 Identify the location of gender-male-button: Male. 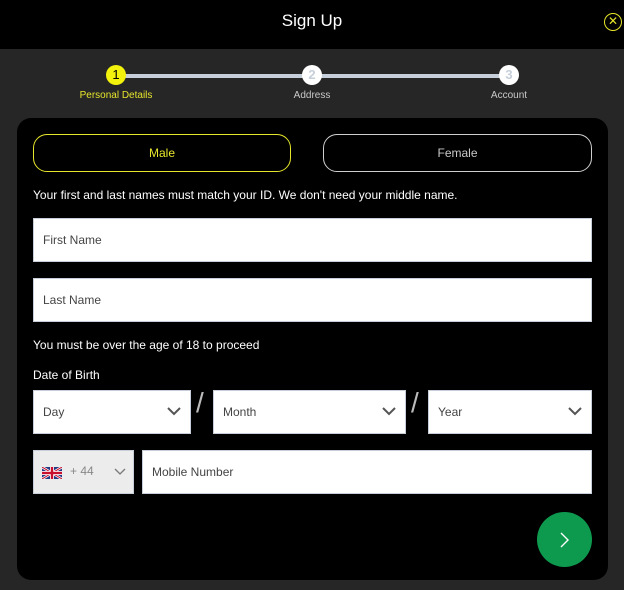
(162, 153).